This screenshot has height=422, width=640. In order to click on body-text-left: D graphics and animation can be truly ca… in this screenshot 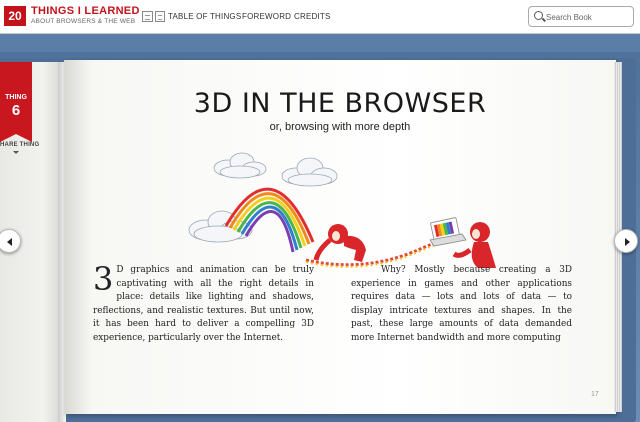, I will do `click(203, 304)`.